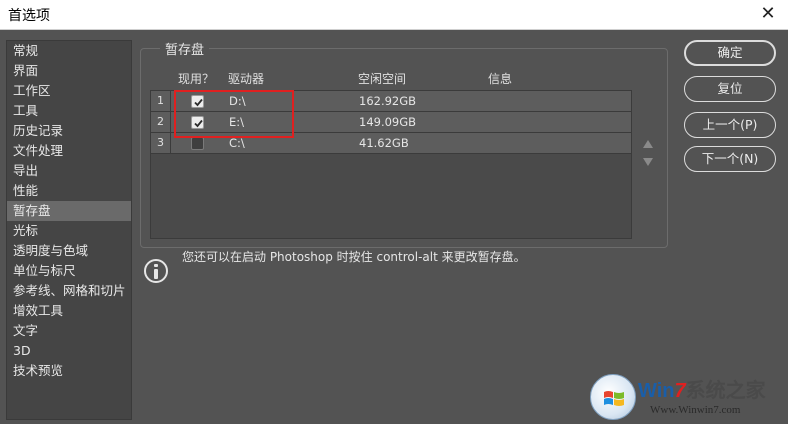 Image resolution: width=788 pixels, height=424 pixels. Describe the element at coordinates (730, 53) in the screenshot. I see `ok-button: 确定` at that location.